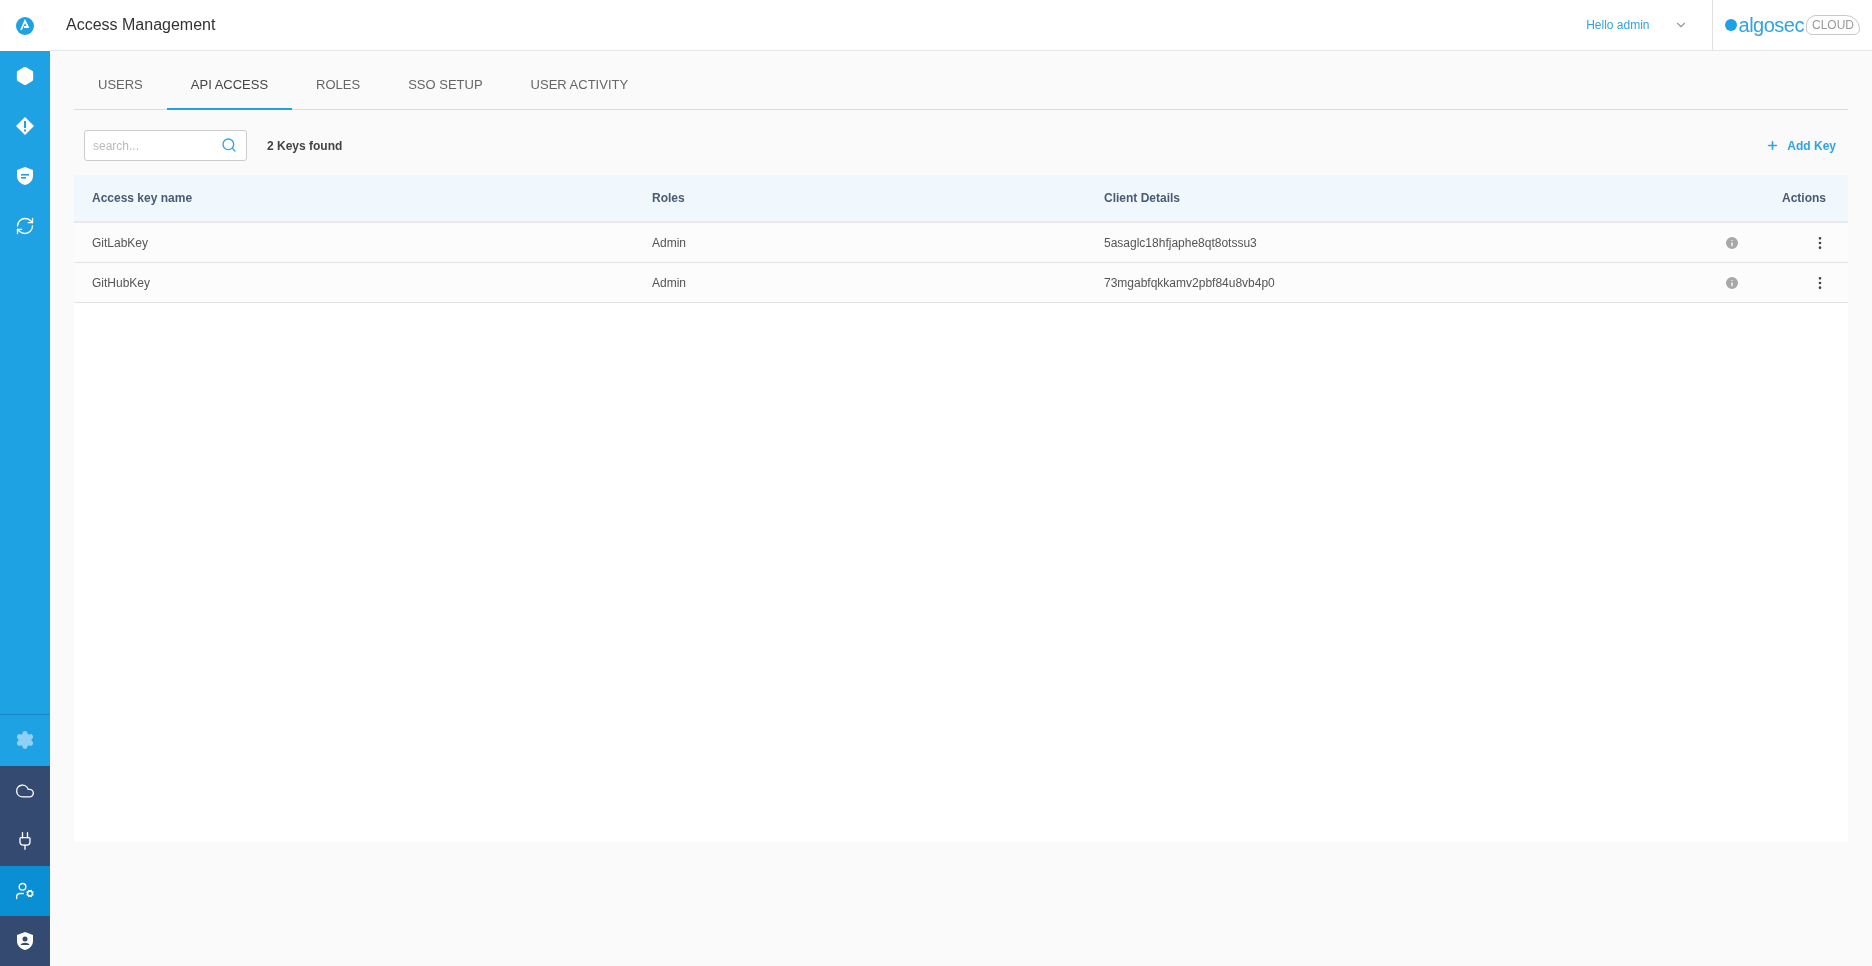 The width and height of the screenshot is (1872, 966). Describe the element at coordinates (143, 198) in the screenshot. I see `column-header: Access key name` at that location.